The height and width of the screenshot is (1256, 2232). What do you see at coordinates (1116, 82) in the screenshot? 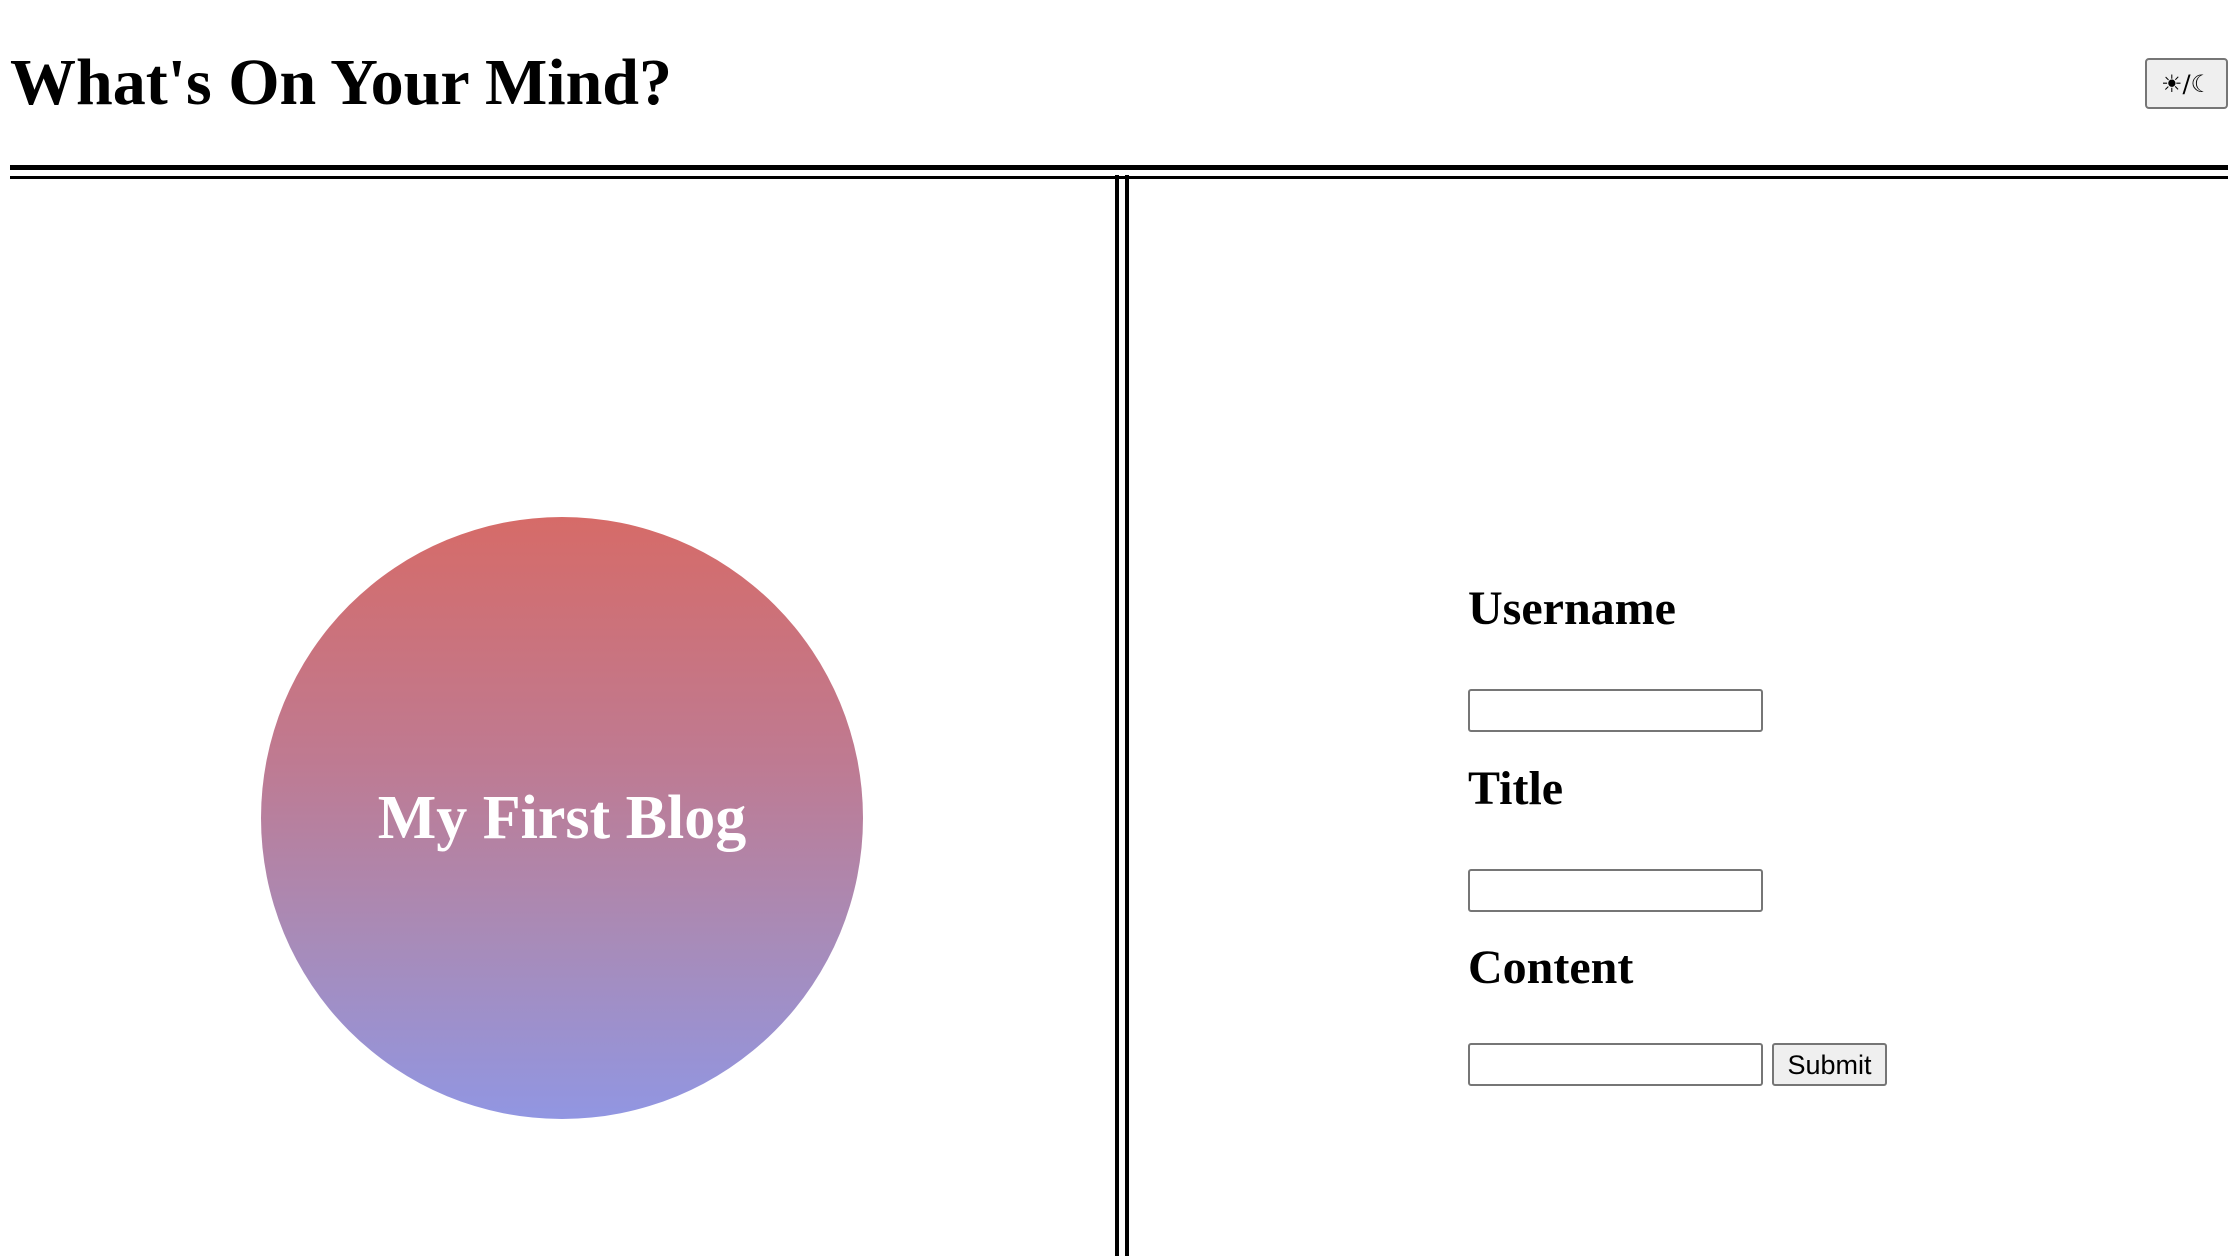
I see `header: What's On Your Mind? ☀/☾` at bounding box center [1116, 82].